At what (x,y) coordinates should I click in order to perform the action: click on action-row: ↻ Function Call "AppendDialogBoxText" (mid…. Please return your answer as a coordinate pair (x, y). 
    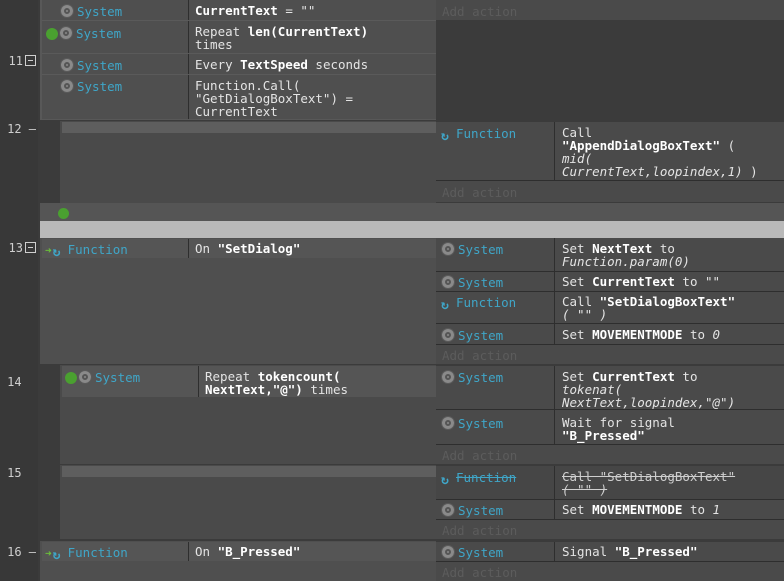
    Looking at the image, I should click on (610, 151).